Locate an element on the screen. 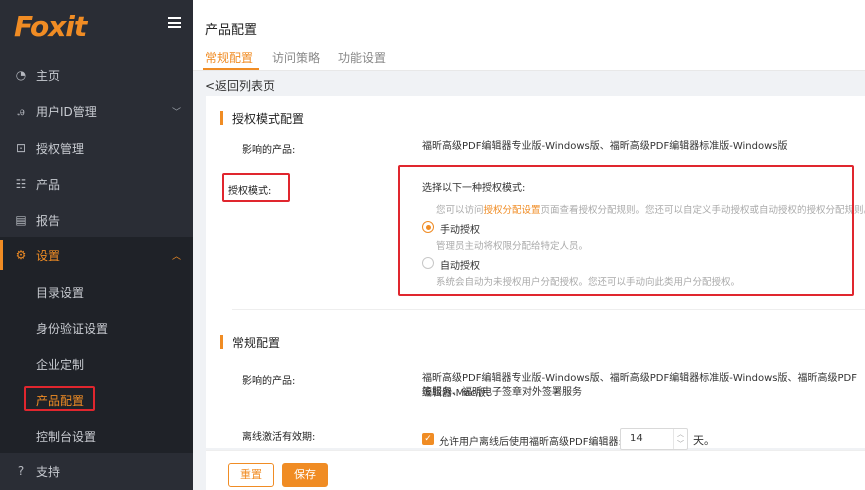 The height and width of the screenshot is (490, 865). tab-access-policy: 访问策略 is located at coordinates (296, 57).